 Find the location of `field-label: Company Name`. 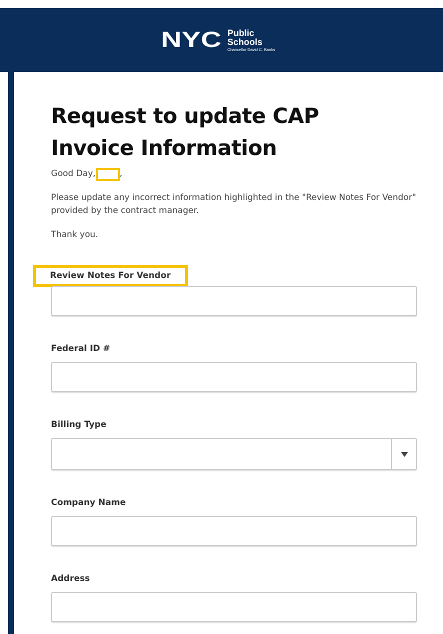

field-label: Company Name is located at coordinates (88, 503).